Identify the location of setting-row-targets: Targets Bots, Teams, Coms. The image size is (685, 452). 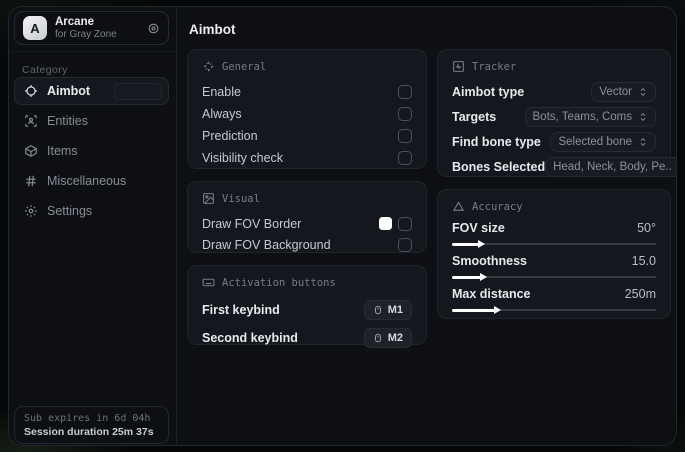
(554, 117).